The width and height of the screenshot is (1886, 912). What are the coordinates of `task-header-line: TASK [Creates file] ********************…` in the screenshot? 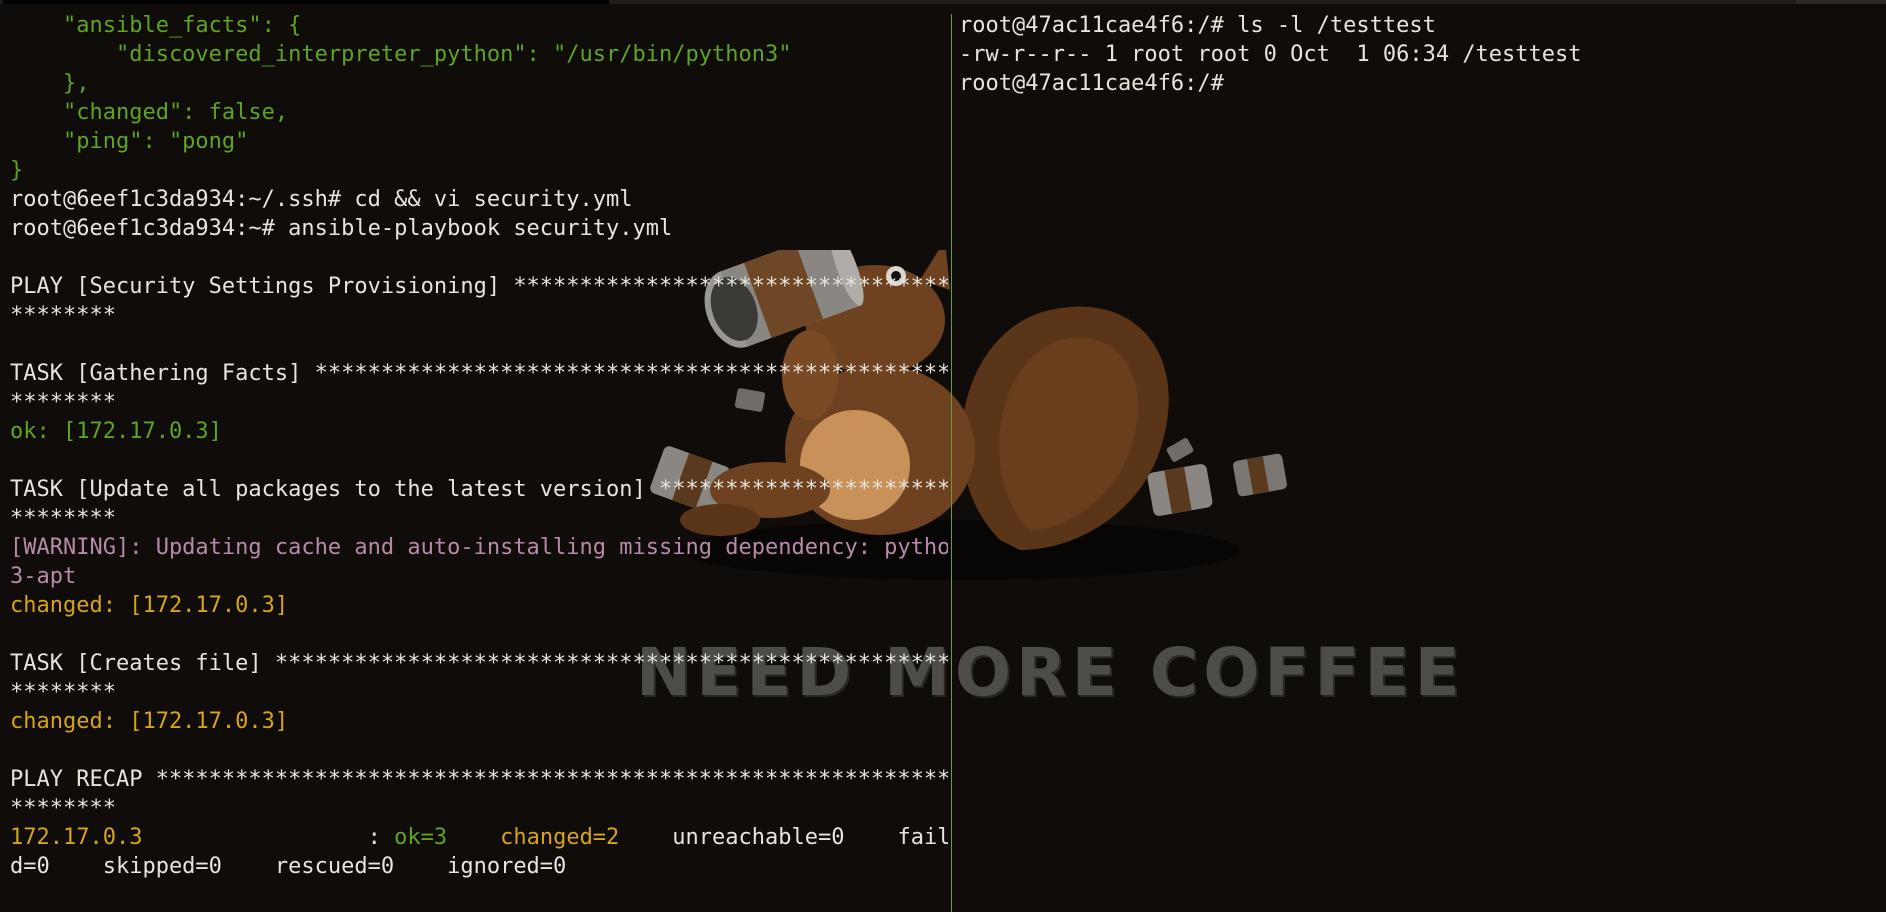 It's located at (479, 663).